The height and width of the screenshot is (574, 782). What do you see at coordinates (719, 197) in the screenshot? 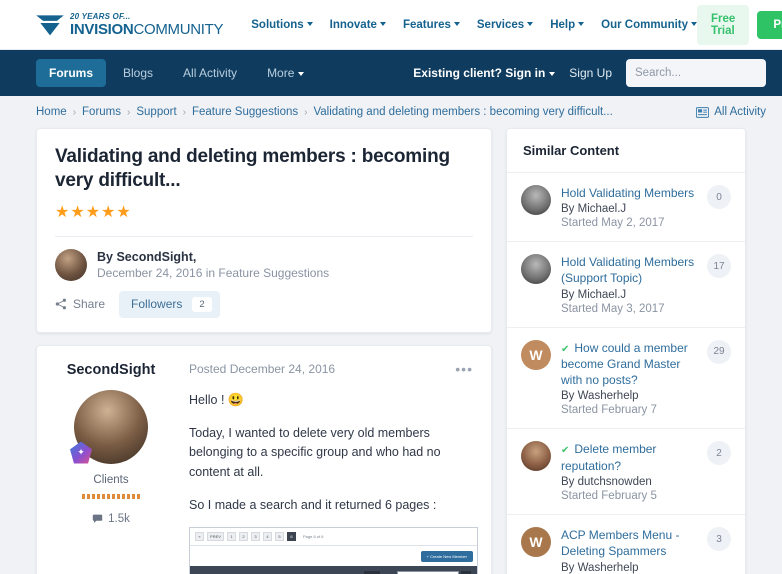
I see `reply-count-badge: 0` at bounding box center [719, 197].